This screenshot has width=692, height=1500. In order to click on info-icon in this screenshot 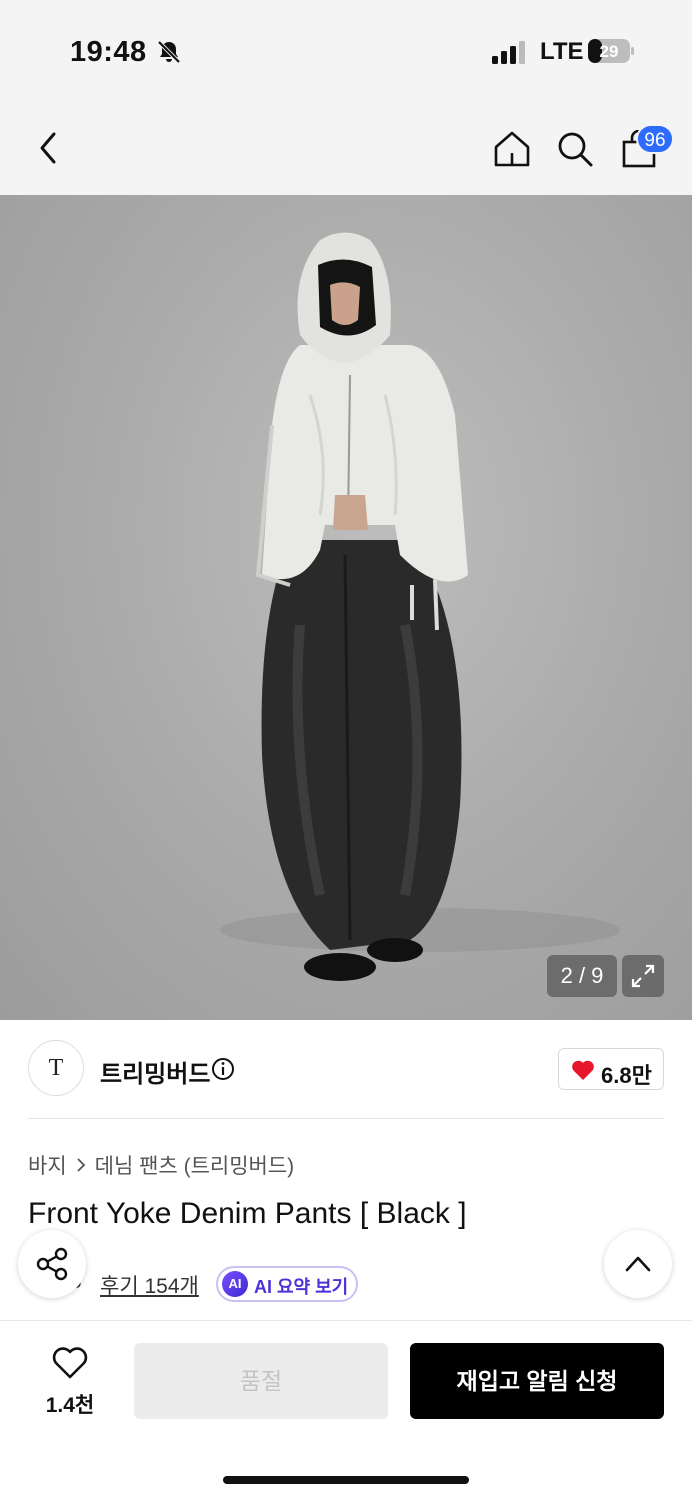, I will do `click(223, 1069)`.